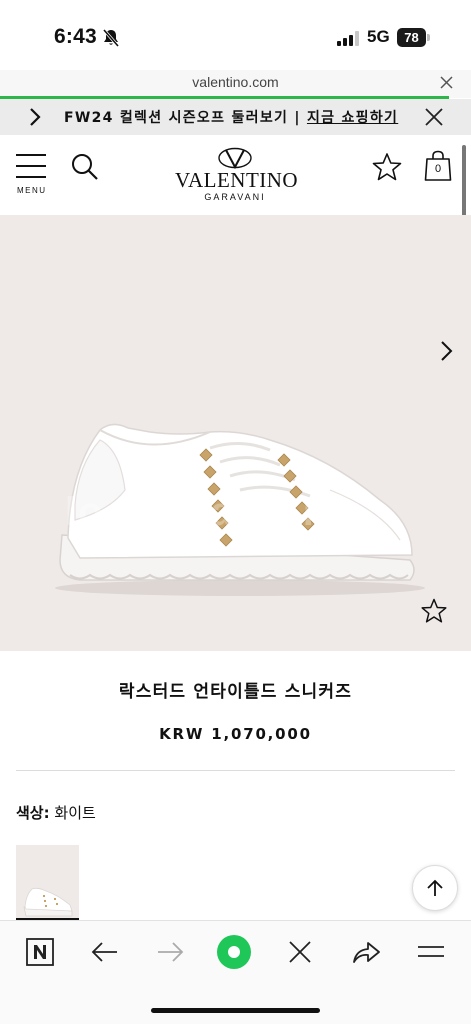 Image resolution: width=471 pixels, height=1024 pixels. I want to click on arrow-up-icon, so click(435, 887).